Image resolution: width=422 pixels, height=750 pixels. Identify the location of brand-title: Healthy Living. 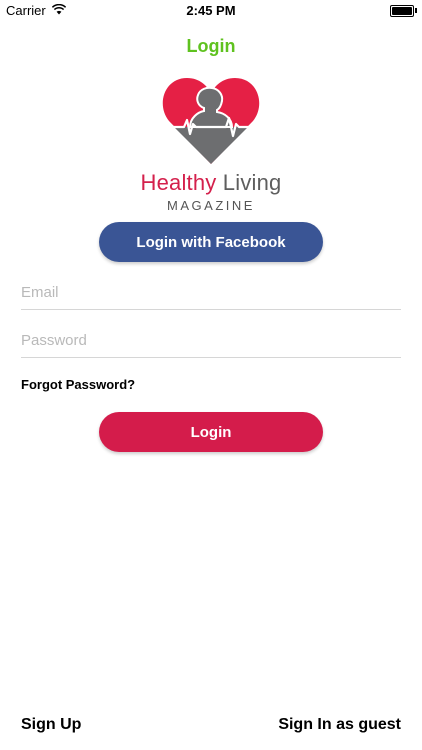
(211, 183).